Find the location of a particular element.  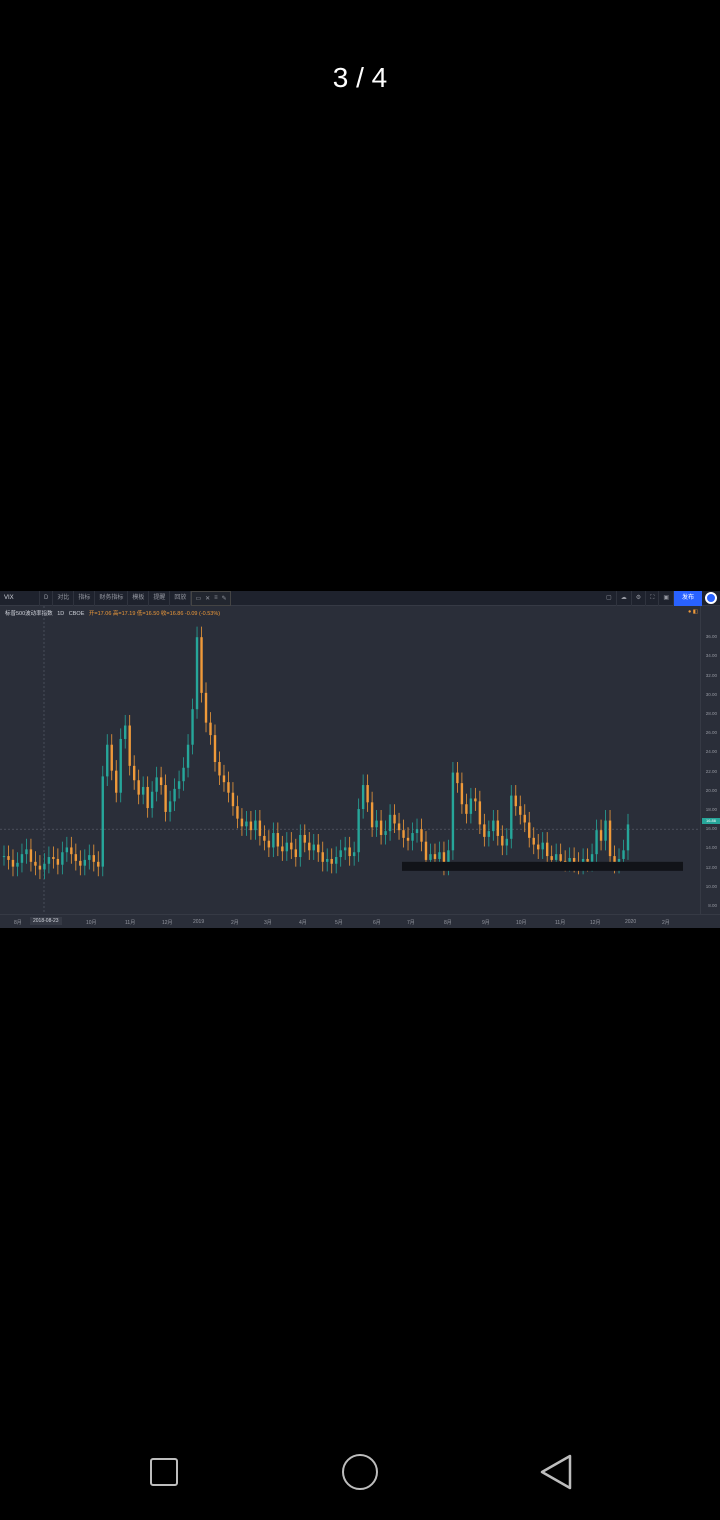

home-button is located at coordinates (360, 1472).